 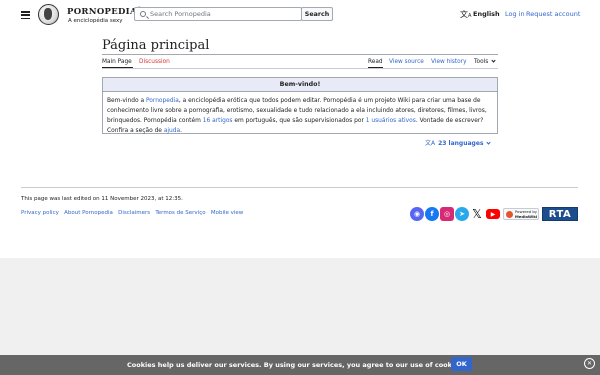 What do you see at coordinates (300, 54) in the screenshot?
I see `title-divider` at bounding box center [300, 54].